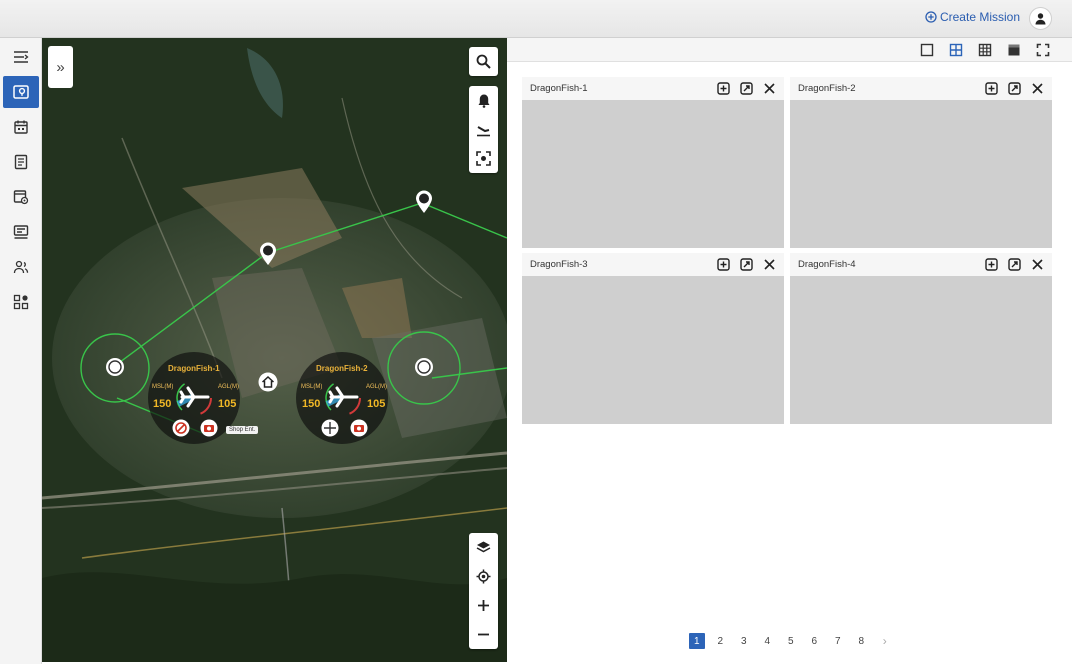 This screenshot has height=664, width=1072. I want to click on plane-landing-icon, so click(483, 131).